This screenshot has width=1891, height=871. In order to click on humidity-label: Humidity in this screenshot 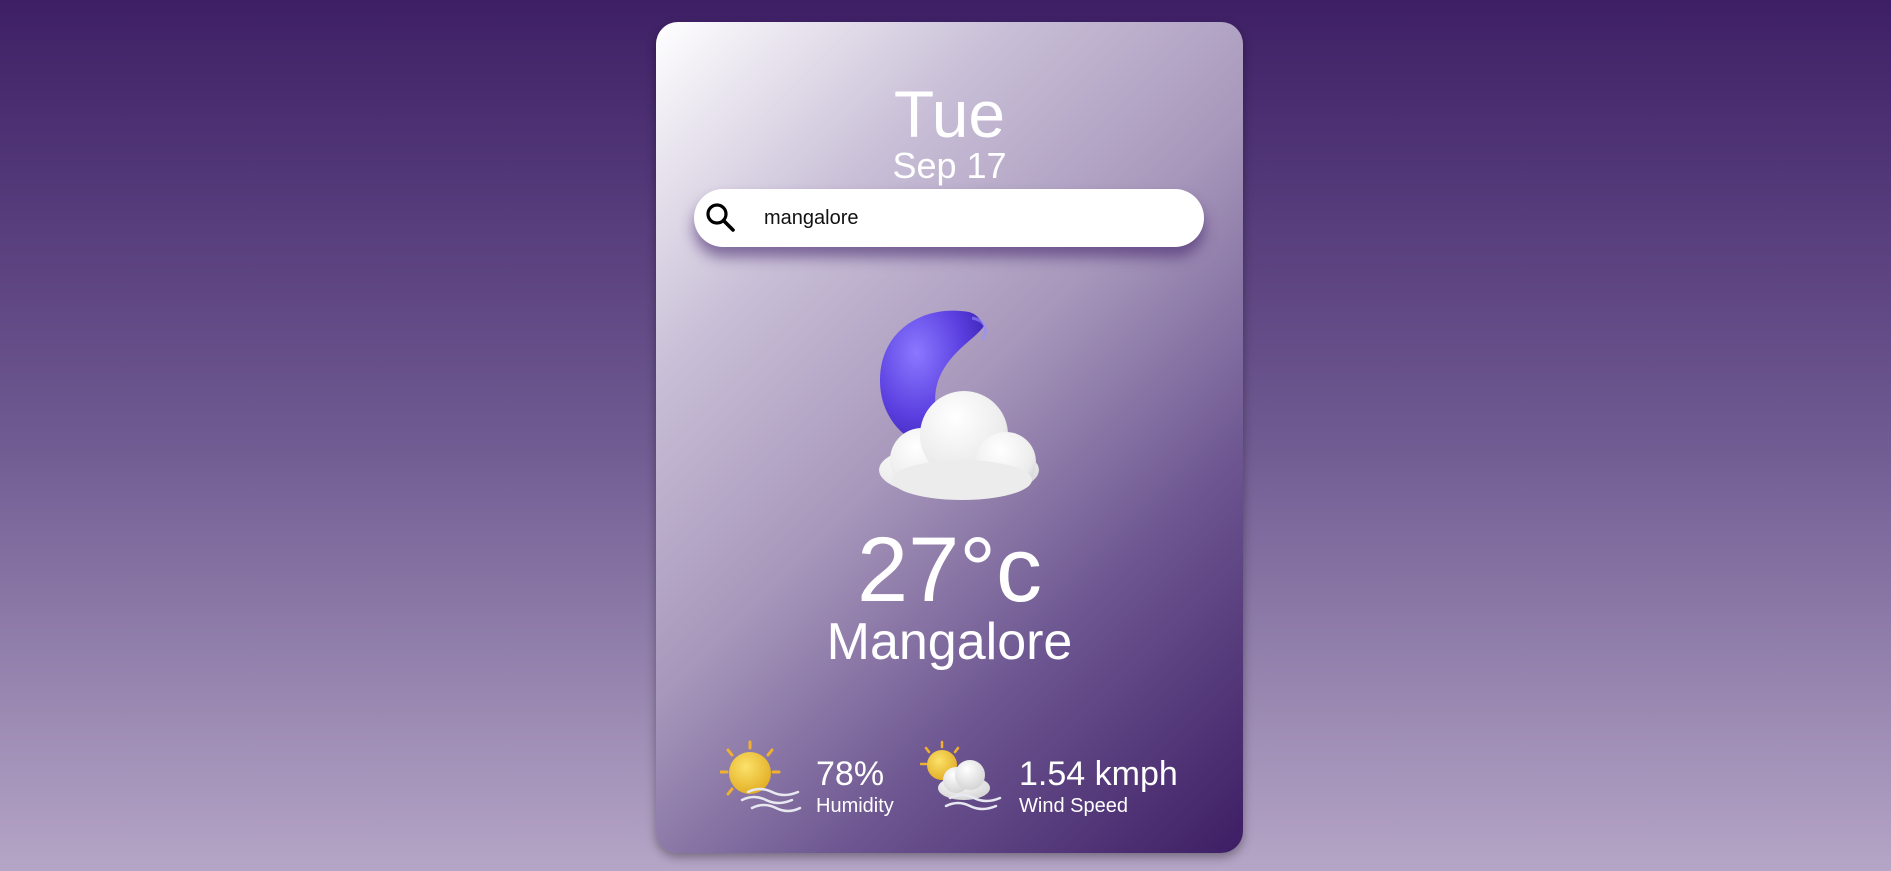, I will do `click(855, 806)`.